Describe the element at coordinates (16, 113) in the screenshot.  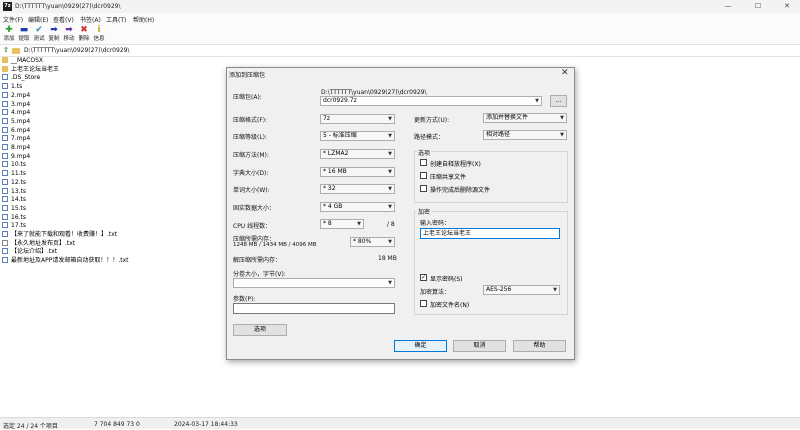
I see `file-row: 4.mp4` at that location.